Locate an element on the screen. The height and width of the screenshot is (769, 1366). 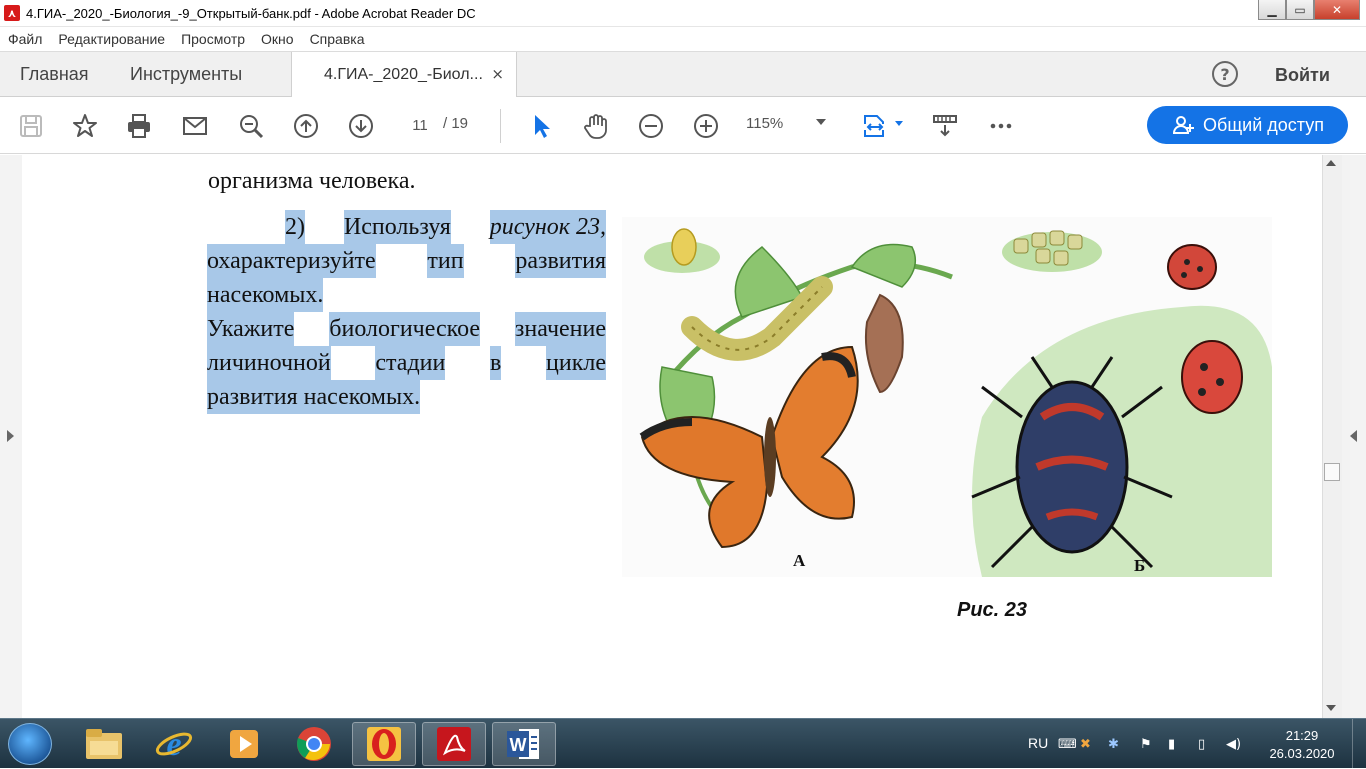
battery-icon: ▯ is located at coordinates (1206, 745).